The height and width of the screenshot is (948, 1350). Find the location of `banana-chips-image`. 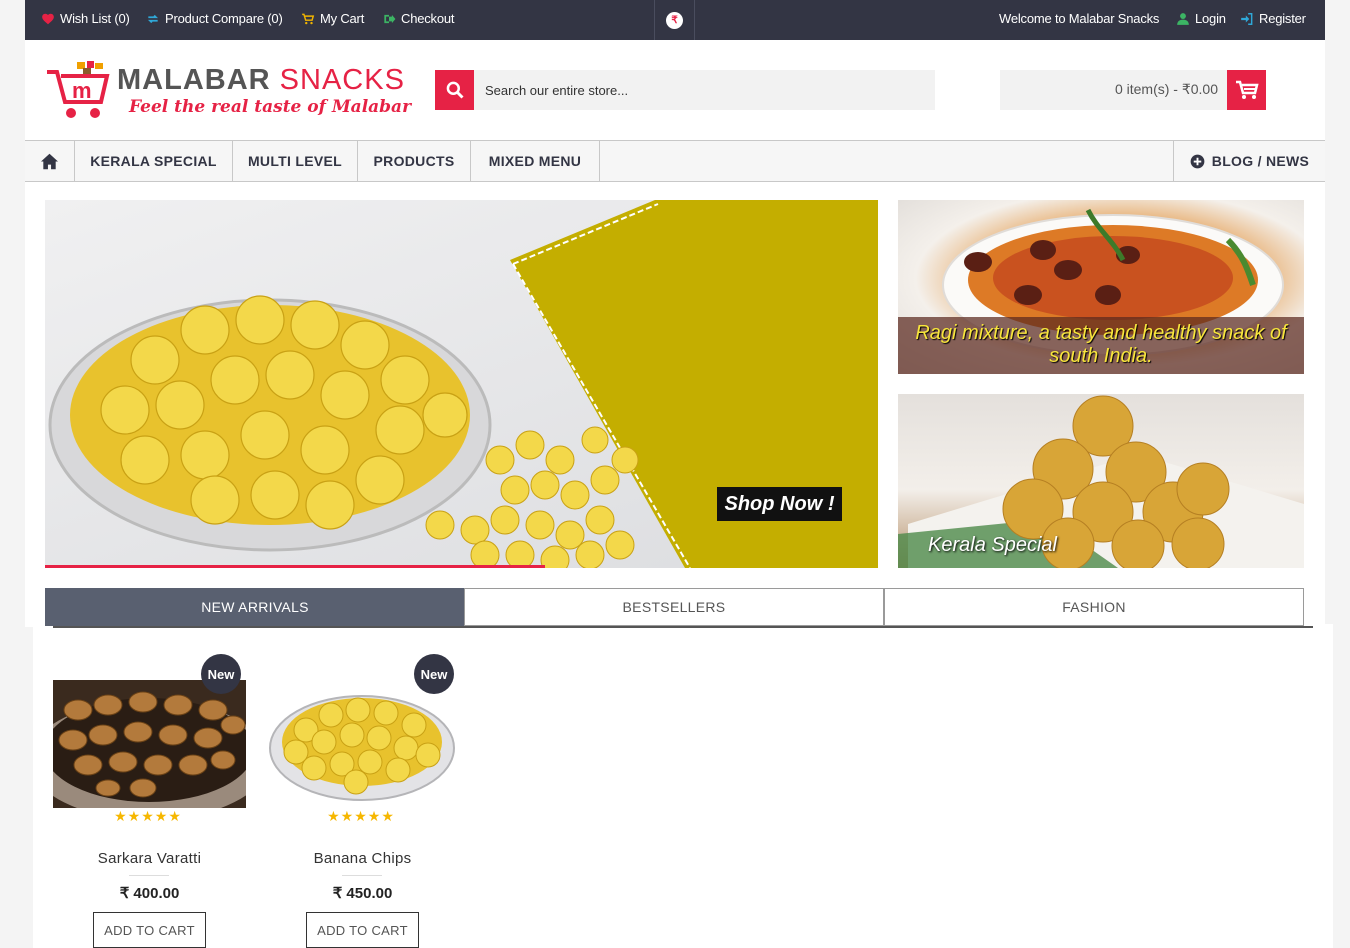

banana-chips-image is located at coordinates (362, 744).